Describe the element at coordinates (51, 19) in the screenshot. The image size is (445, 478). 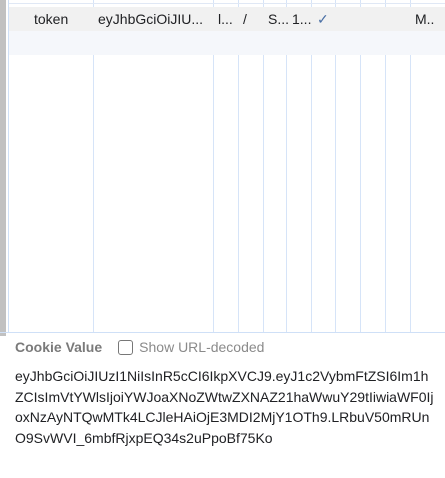
I see `cookie-name: token` at that location.